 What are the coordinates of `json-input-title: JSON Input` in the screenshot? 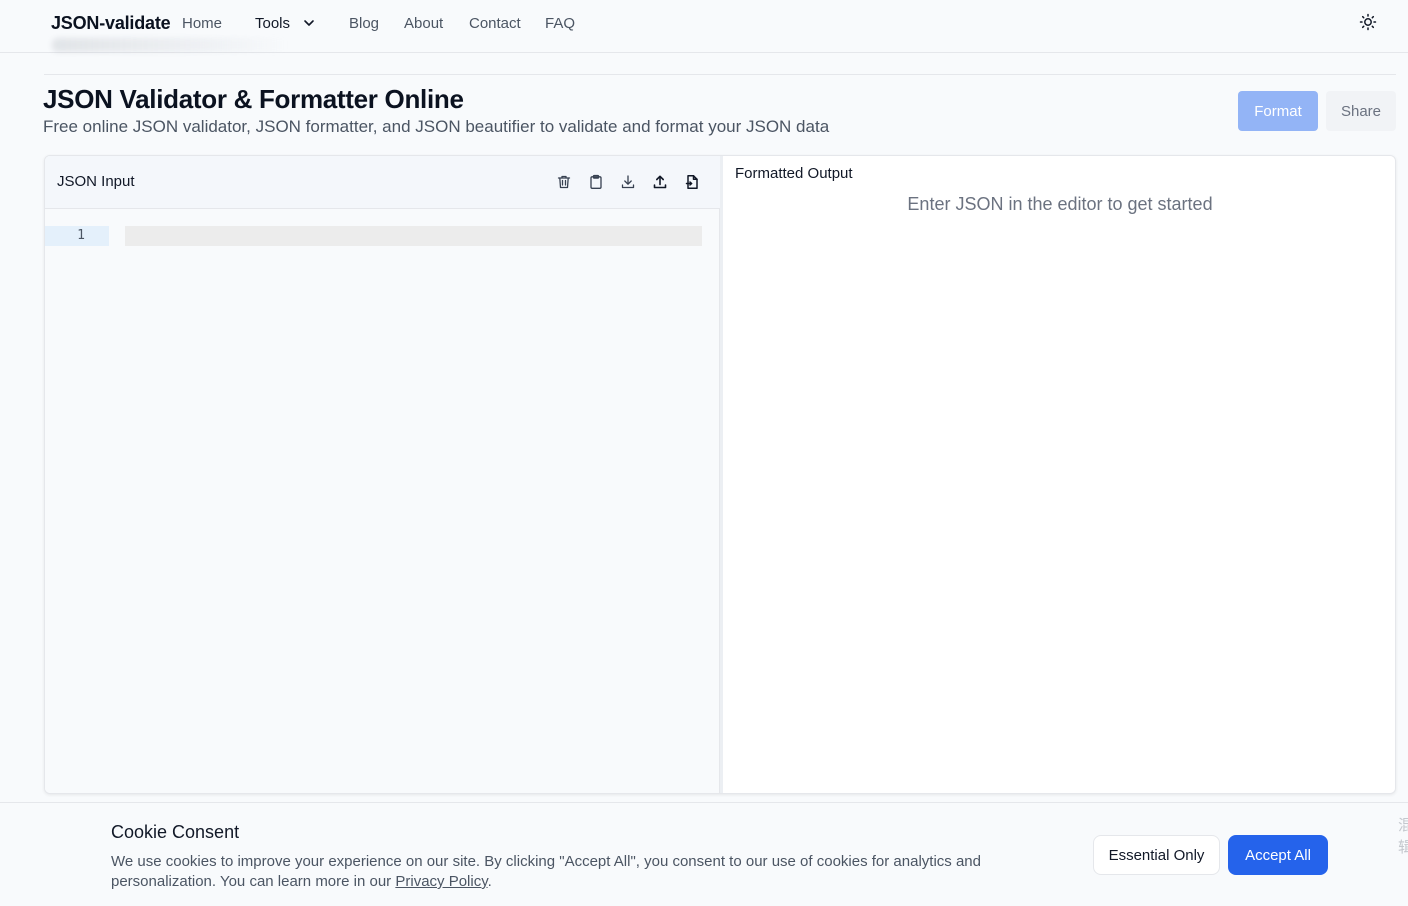 It's located at (96, 181).